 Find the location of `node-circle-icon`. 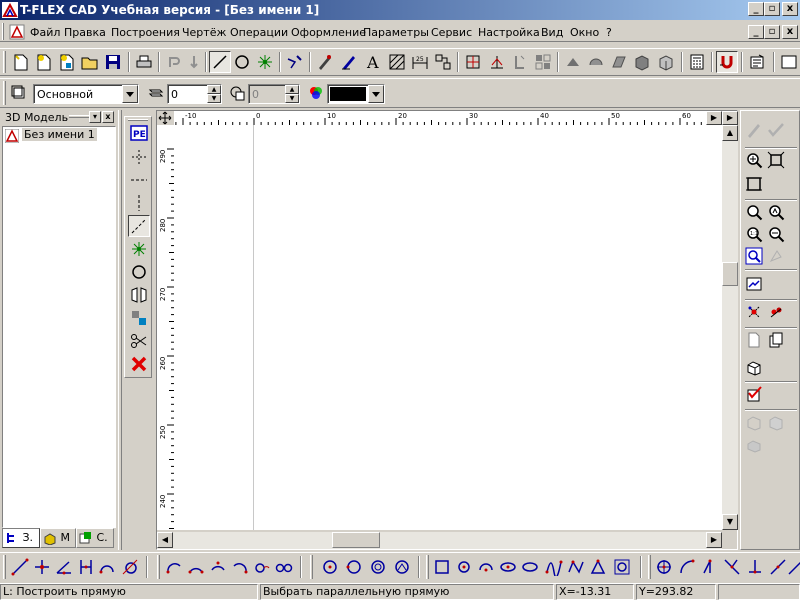

node-circle-icon is located at coordinates (464, 567).